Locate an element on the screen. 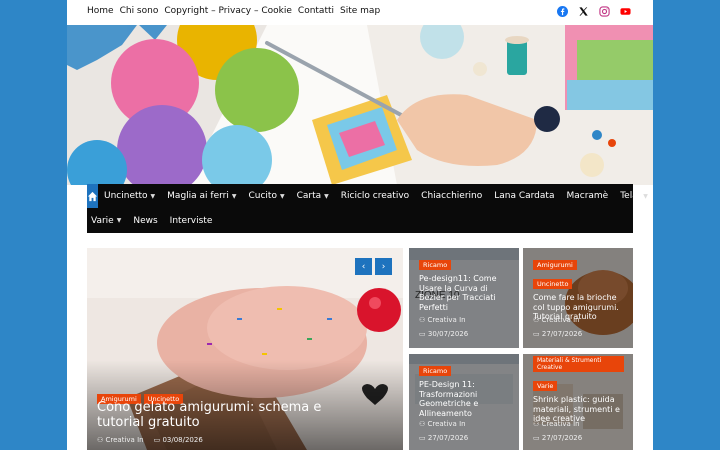 Image resolution: width=720 pixels, height=450 pixels. nav-item-maglia-ai-ferri: Maglia ai ferri ▼ is located at coordinates (201, 196).